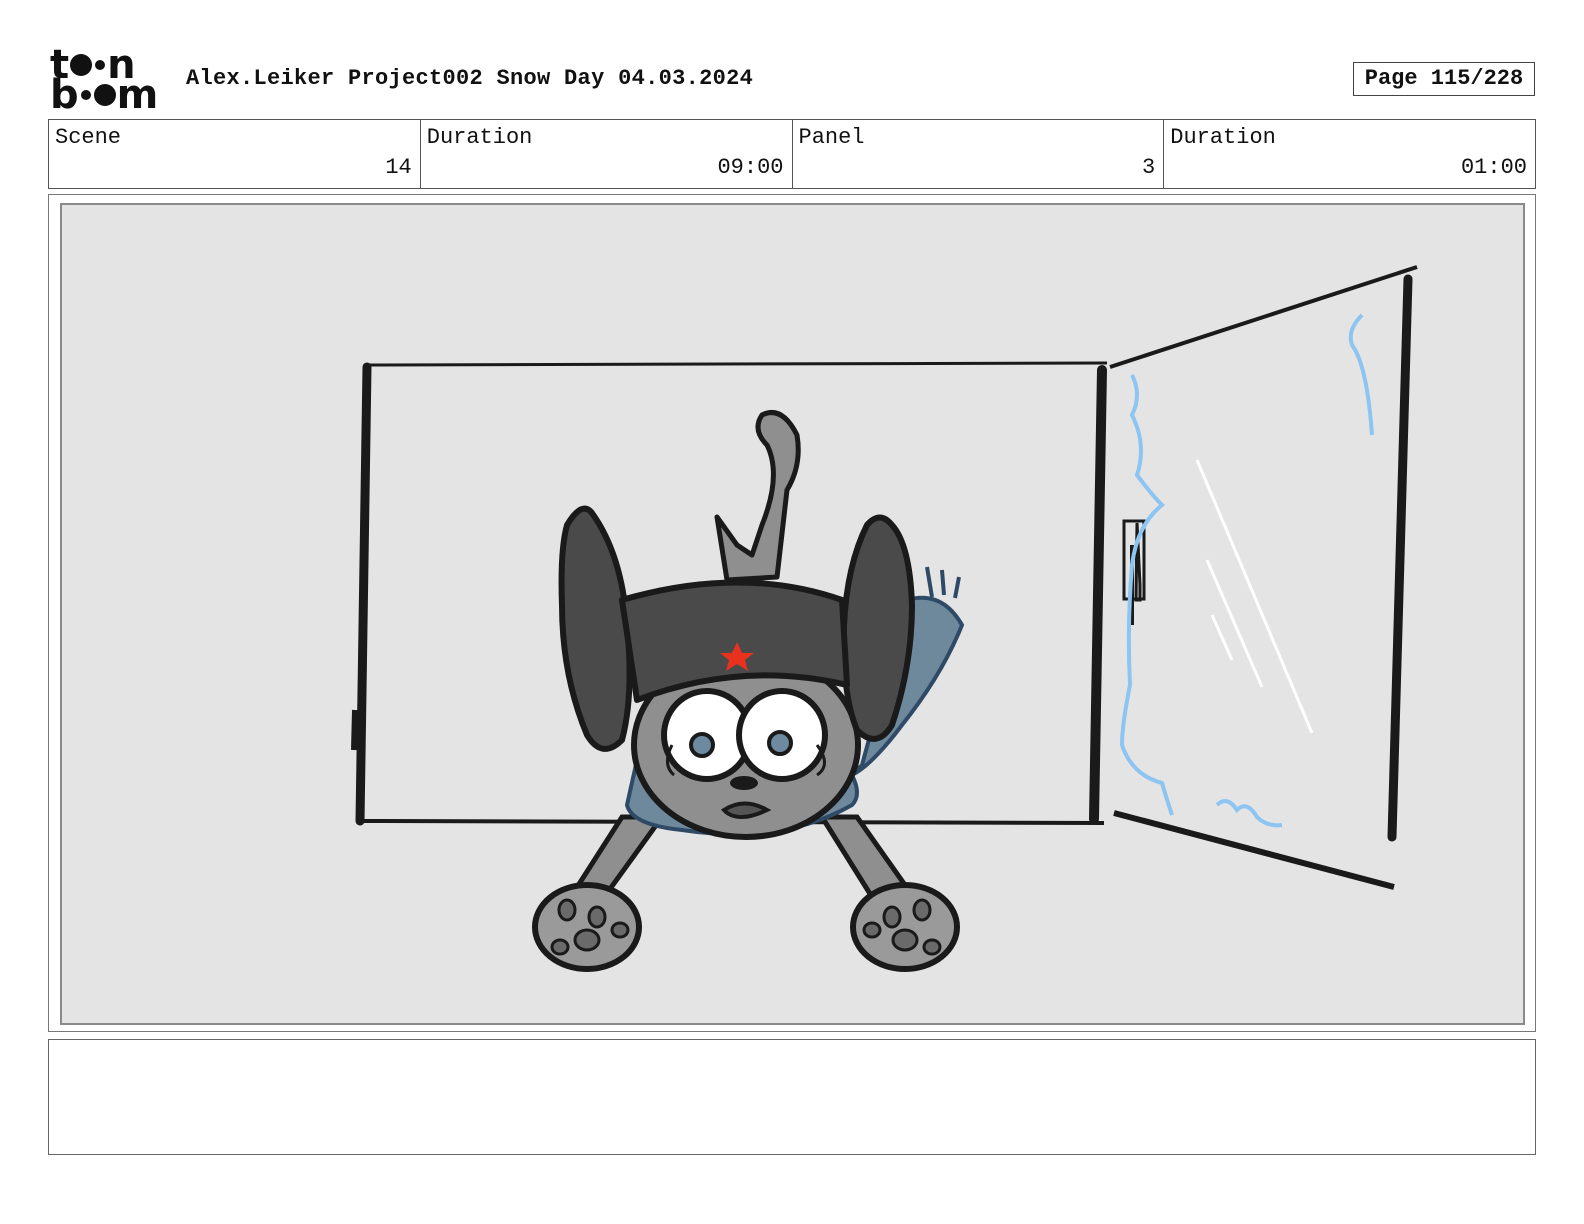 The image size is (1584, 1224). What do you see at coordinates (1349, 154) in the screenshot?
I see `panel-duration-cell: Duration 01:00` at bounding box center [1349, 154].